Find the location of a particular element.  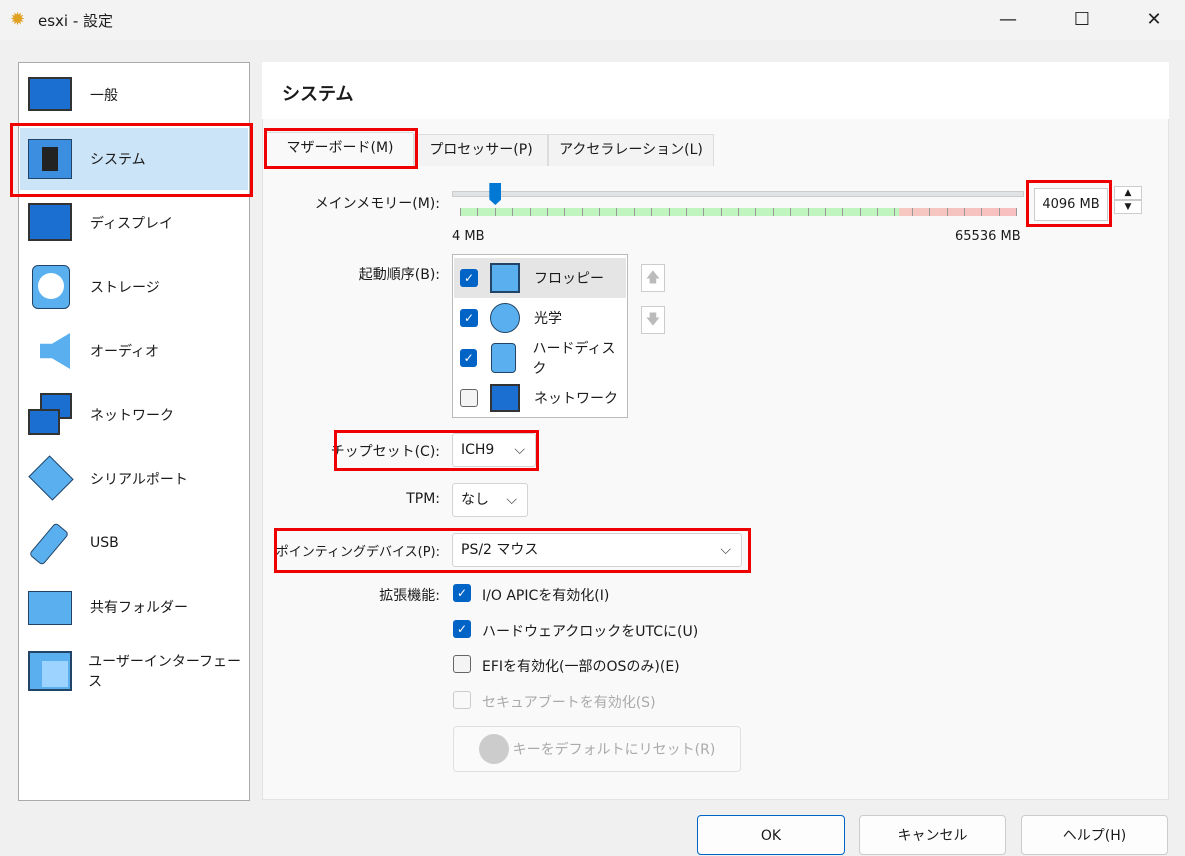

pointing-value: PS/2 マウス is located at coordinates (500, 550).